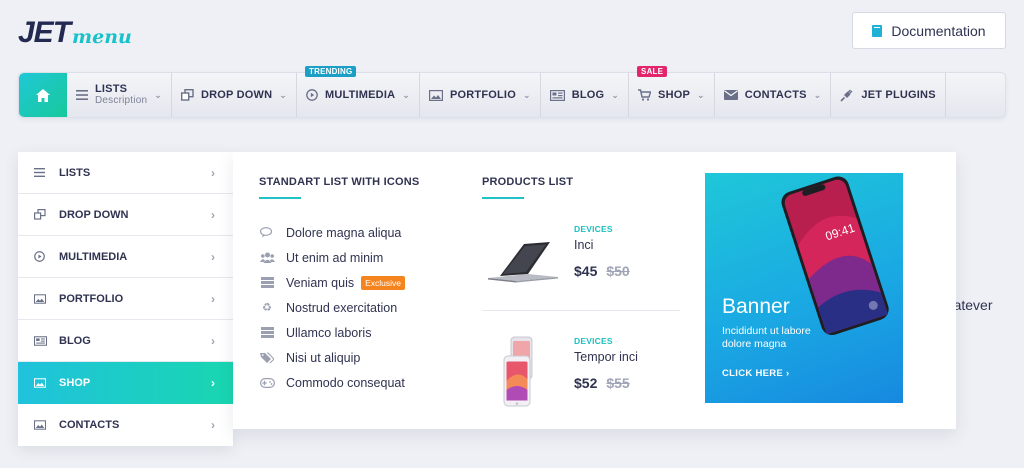 This screenshot has width=1024, height=468. Describe the element at coordinates (522, 374) in the screenshot. I see `phone-image` at that location.